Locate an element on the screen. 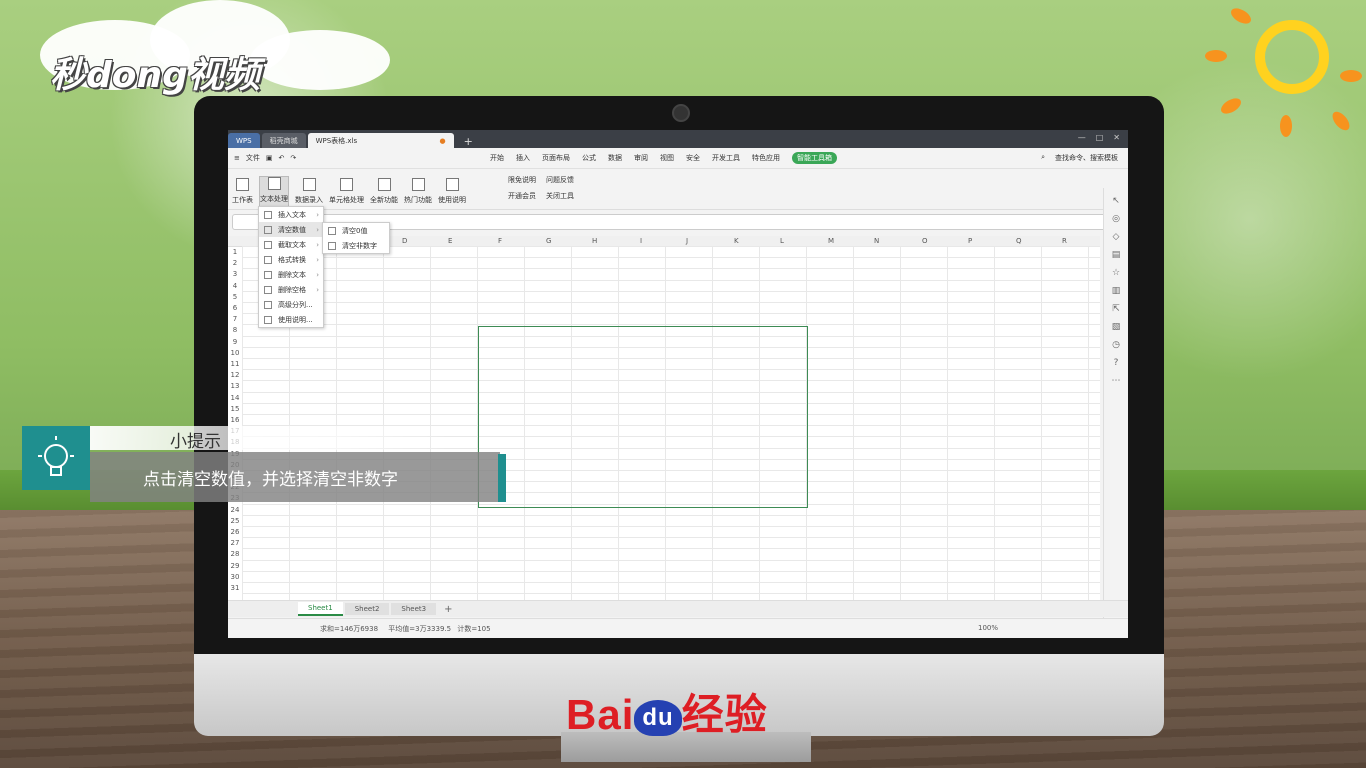  open-membership-link: 开通会员 is located at coordinates (522, 196).